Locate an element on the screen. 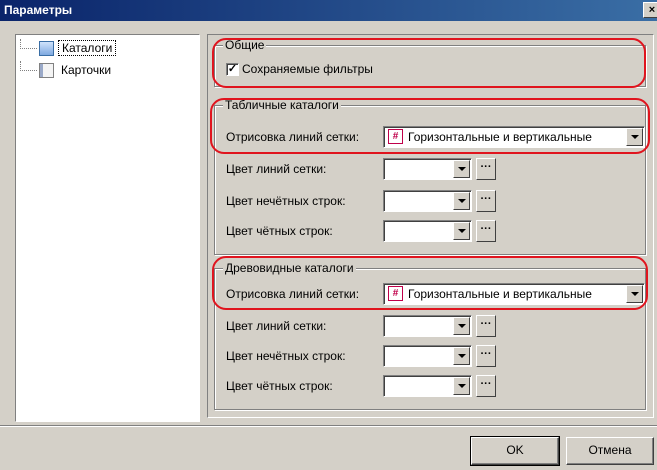  title-bar: Параметры × is located at coordinates (328, 10).